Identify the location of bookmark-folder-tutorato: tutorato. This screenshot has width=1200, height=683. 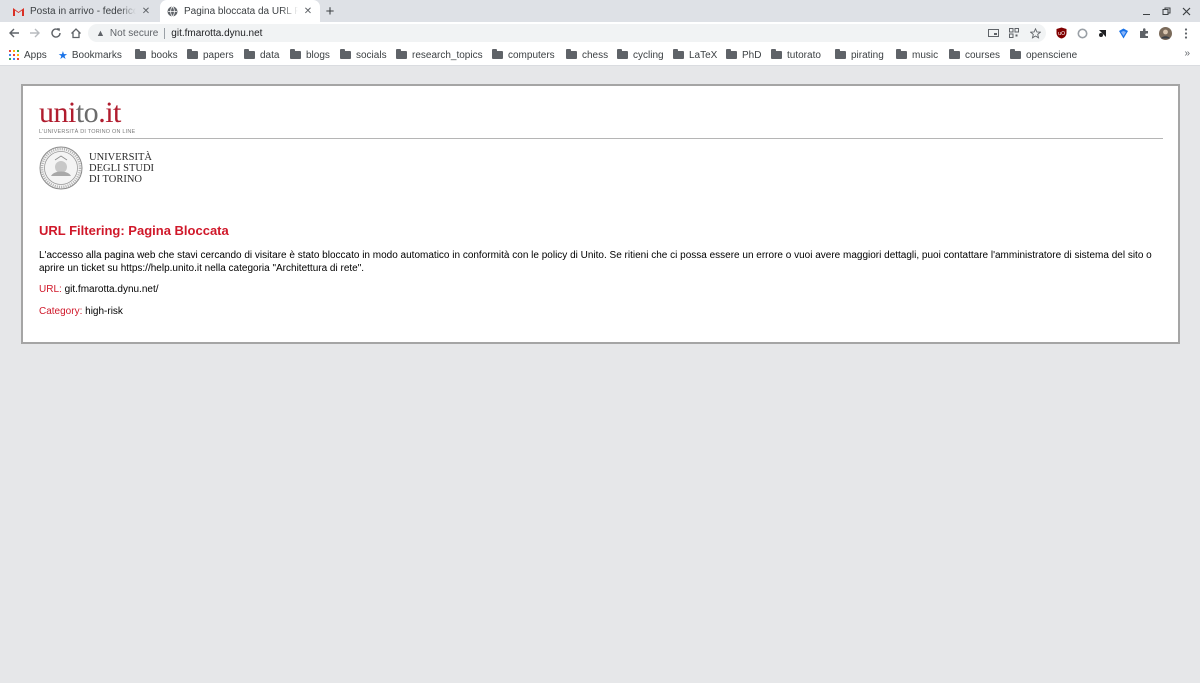
(796, 55).